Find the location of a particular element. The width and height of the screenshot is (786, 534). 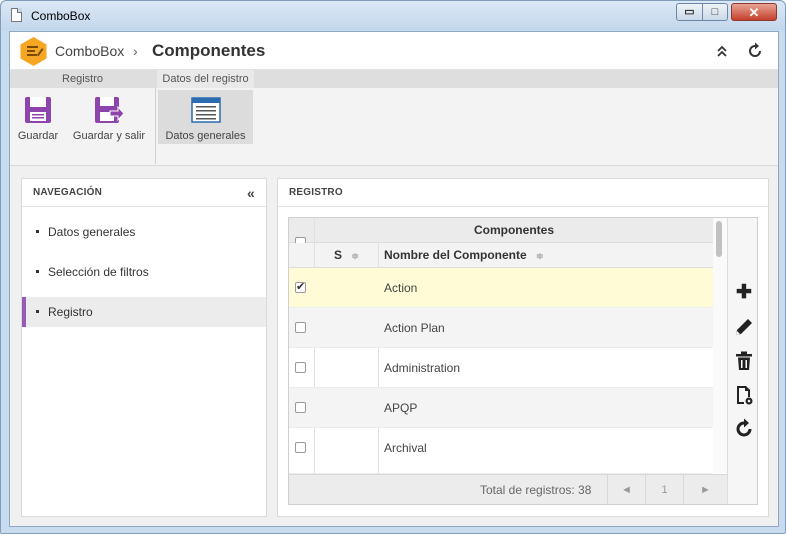

grid-group-header: Componentes is located at coordinates (501, 233).